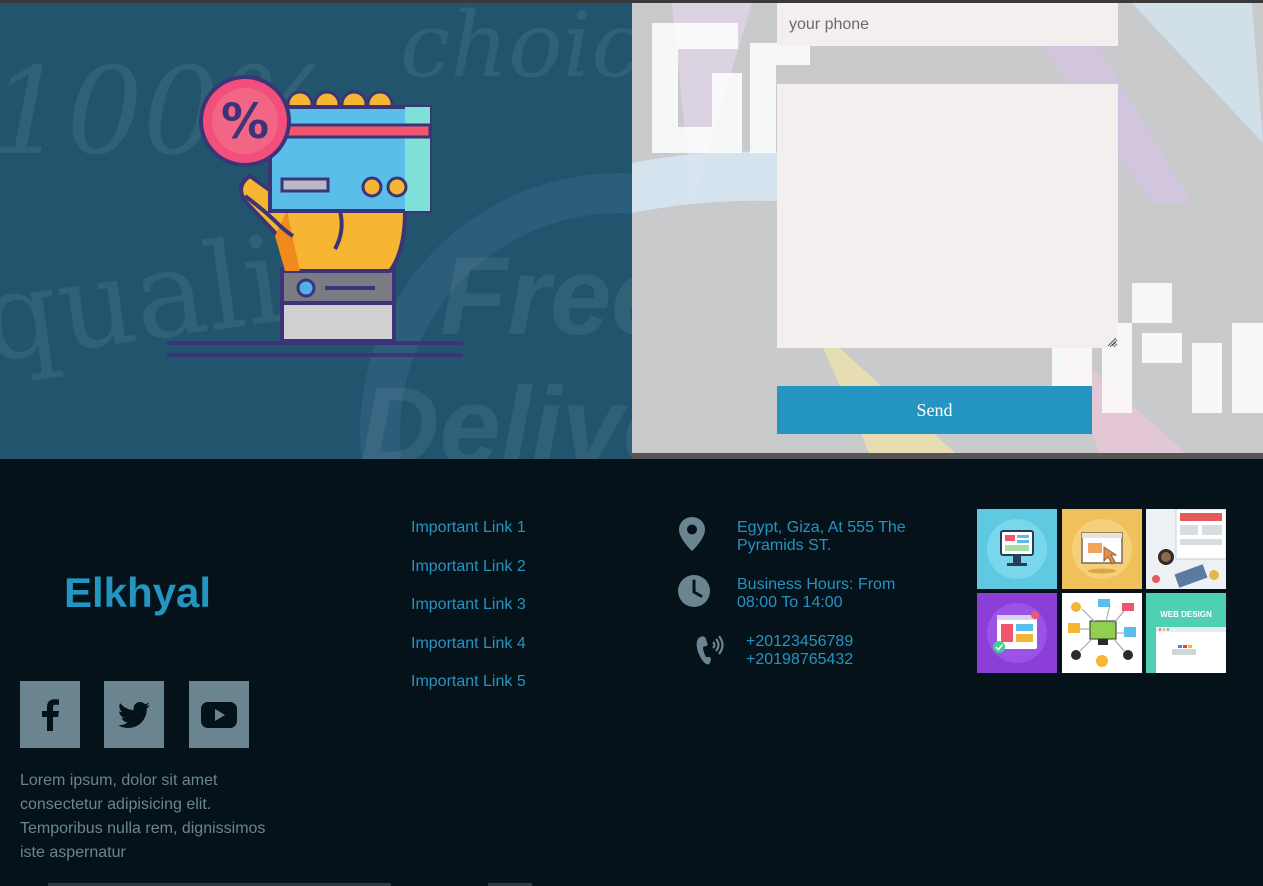  I want to click on twitter-link, so click(134, 714).